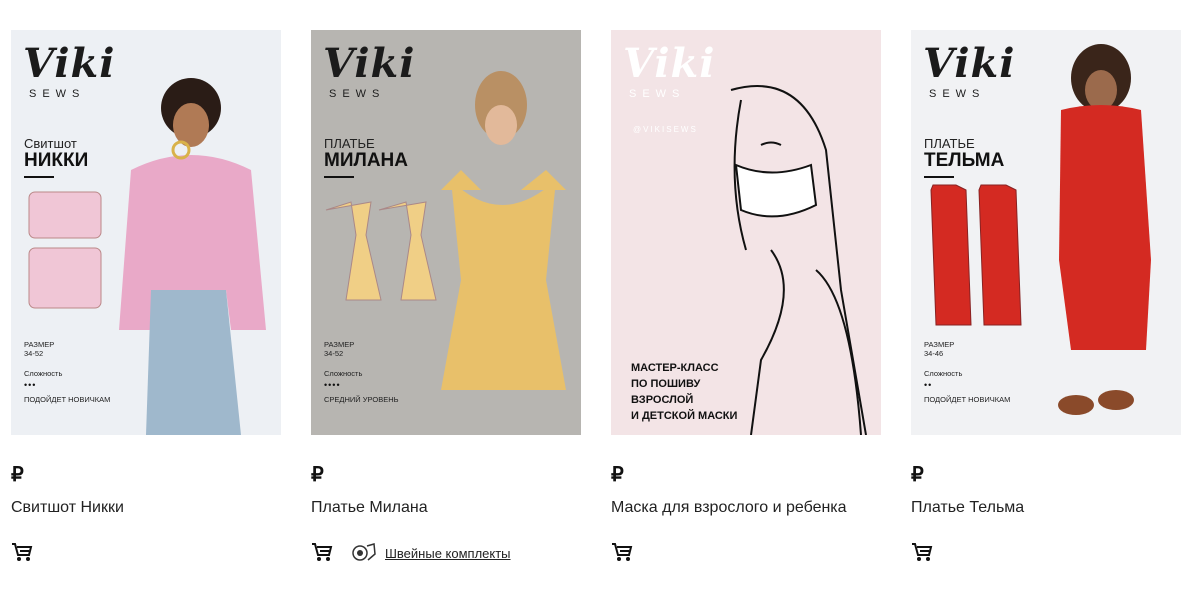 This screenshot has height=605, width=1181. Describe the element at coordinates (369, 508) in the screenshot. I see `product-title: Платье Милана` at that location.